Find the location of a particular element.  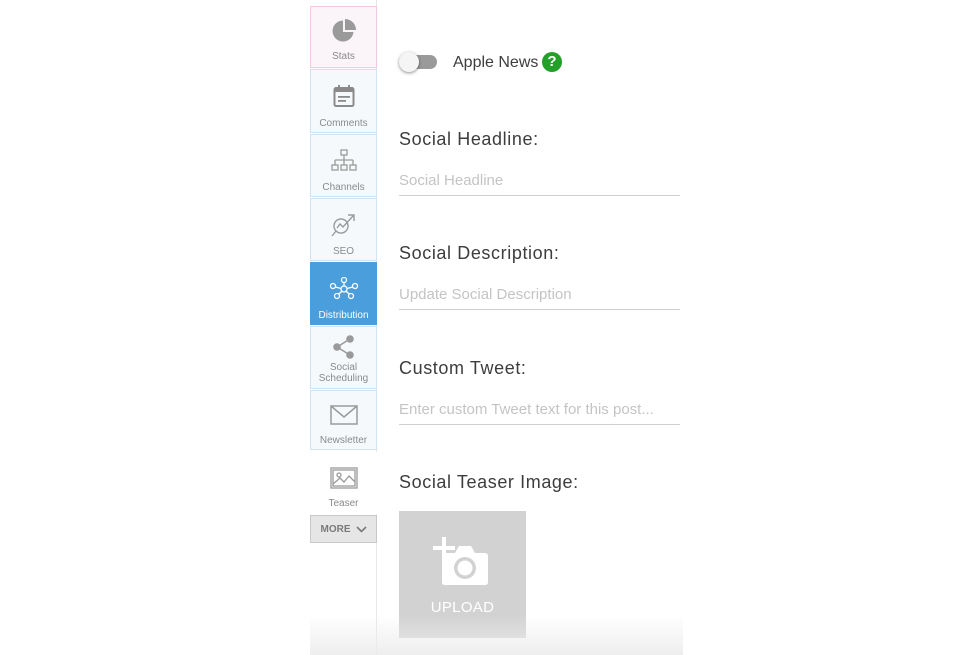

network-nodes-icon is located at coordinates (343, 288).